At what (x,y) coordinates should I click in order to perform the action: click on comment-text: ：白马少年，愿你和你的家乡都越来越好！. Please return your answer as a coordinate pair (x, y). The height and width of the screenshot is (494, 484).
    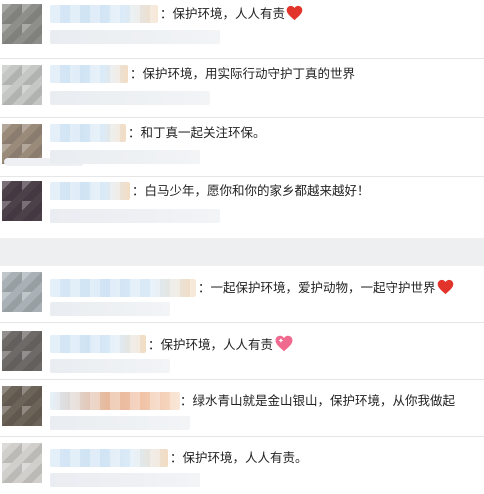
    Looking at the image, I should click on (251, 191).